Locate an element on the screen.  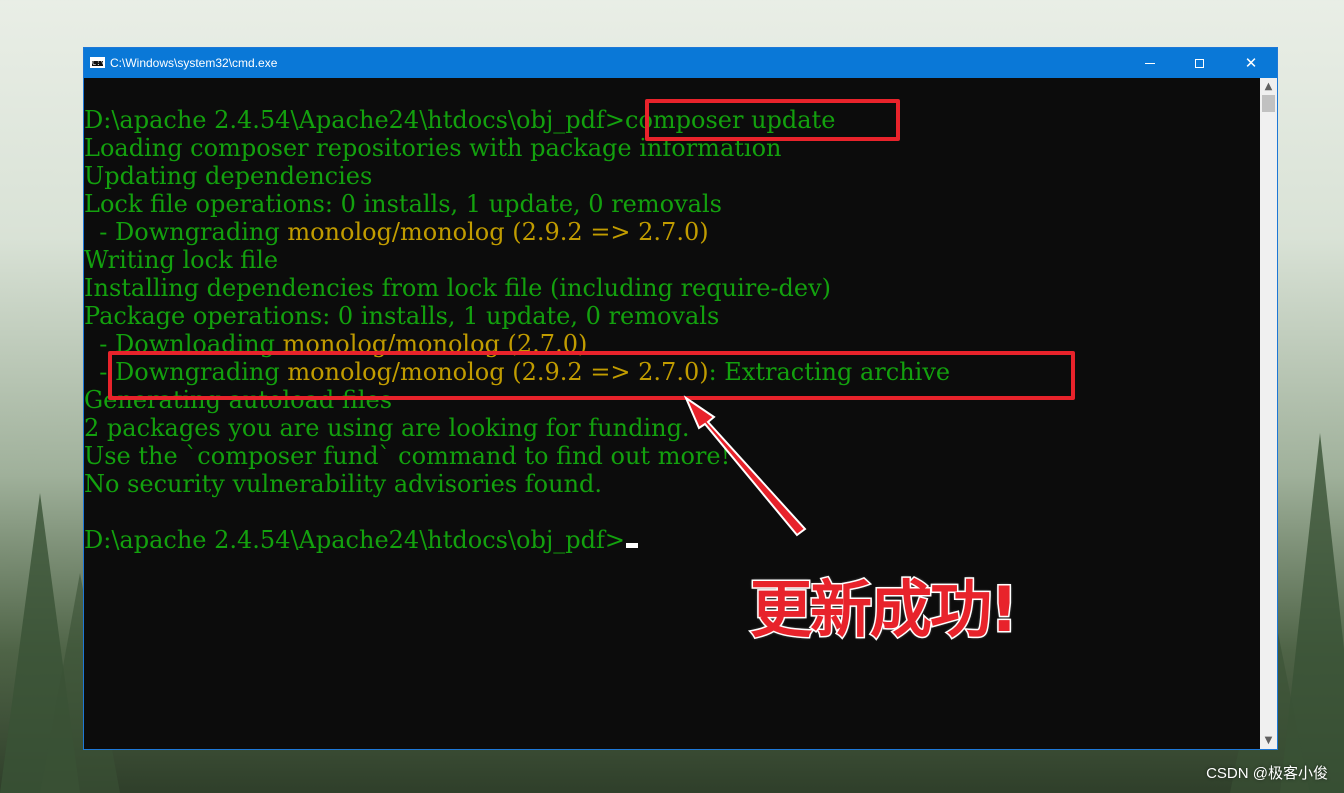
chevron-down-icon: ▼ is located at coordinates (1268, 740).